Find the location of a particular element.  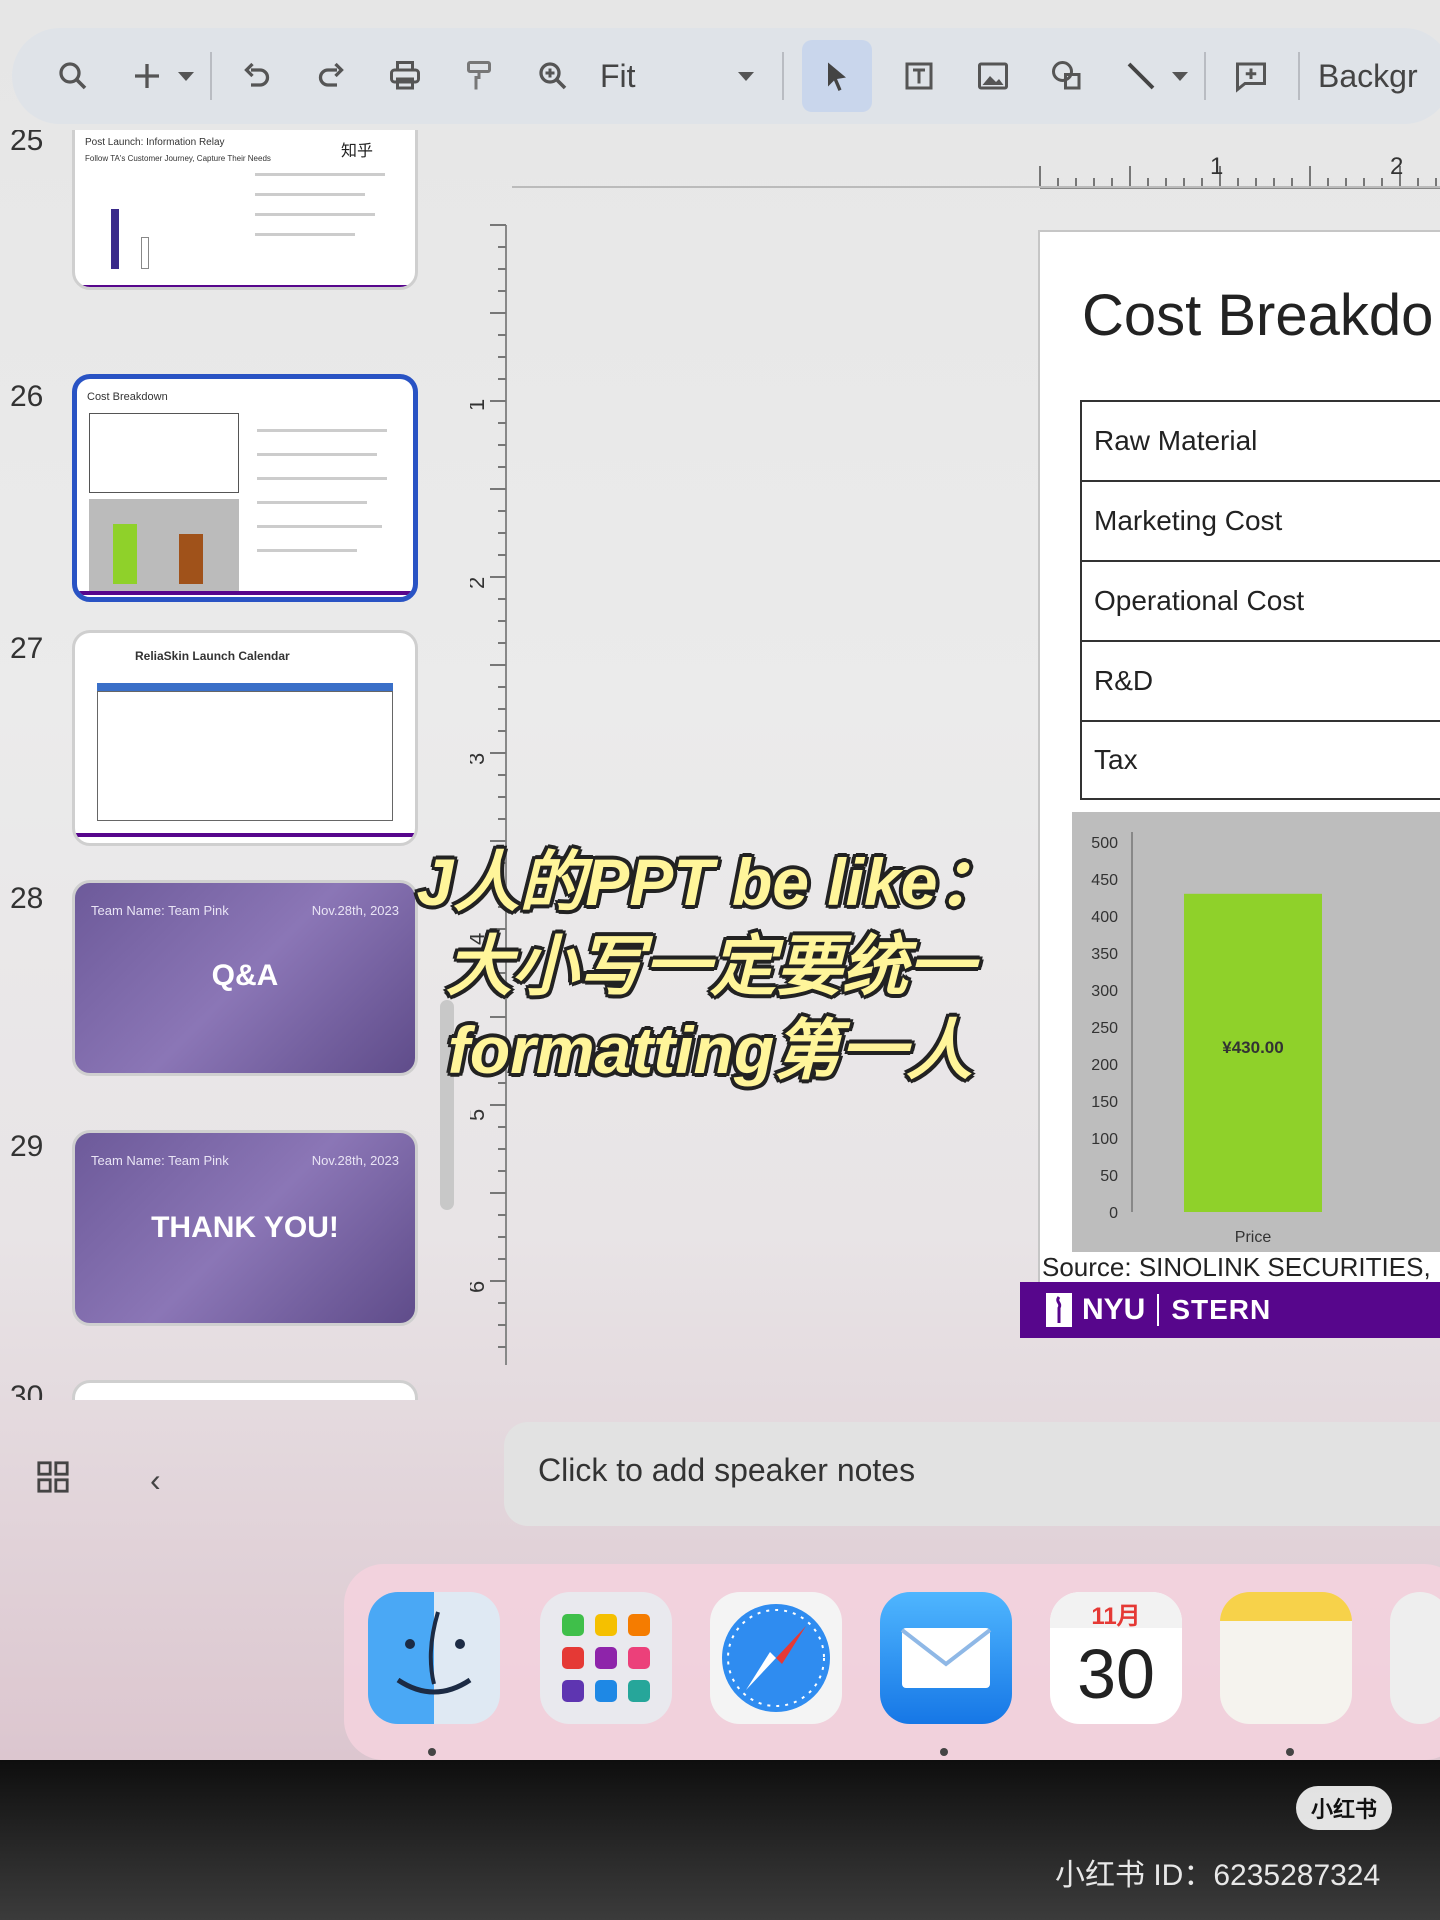

calendar-month: 11月 is located at coordinates (1116, 1611).